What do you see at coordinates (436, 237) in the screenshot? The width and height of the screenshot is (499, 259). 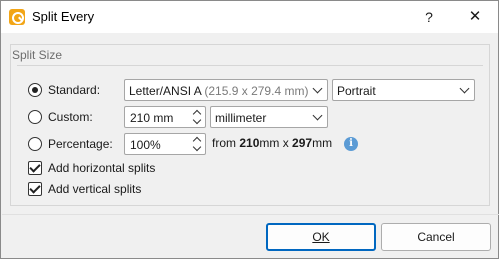 I see `cancel-button: Cancel` at bounding box center [436, 237].